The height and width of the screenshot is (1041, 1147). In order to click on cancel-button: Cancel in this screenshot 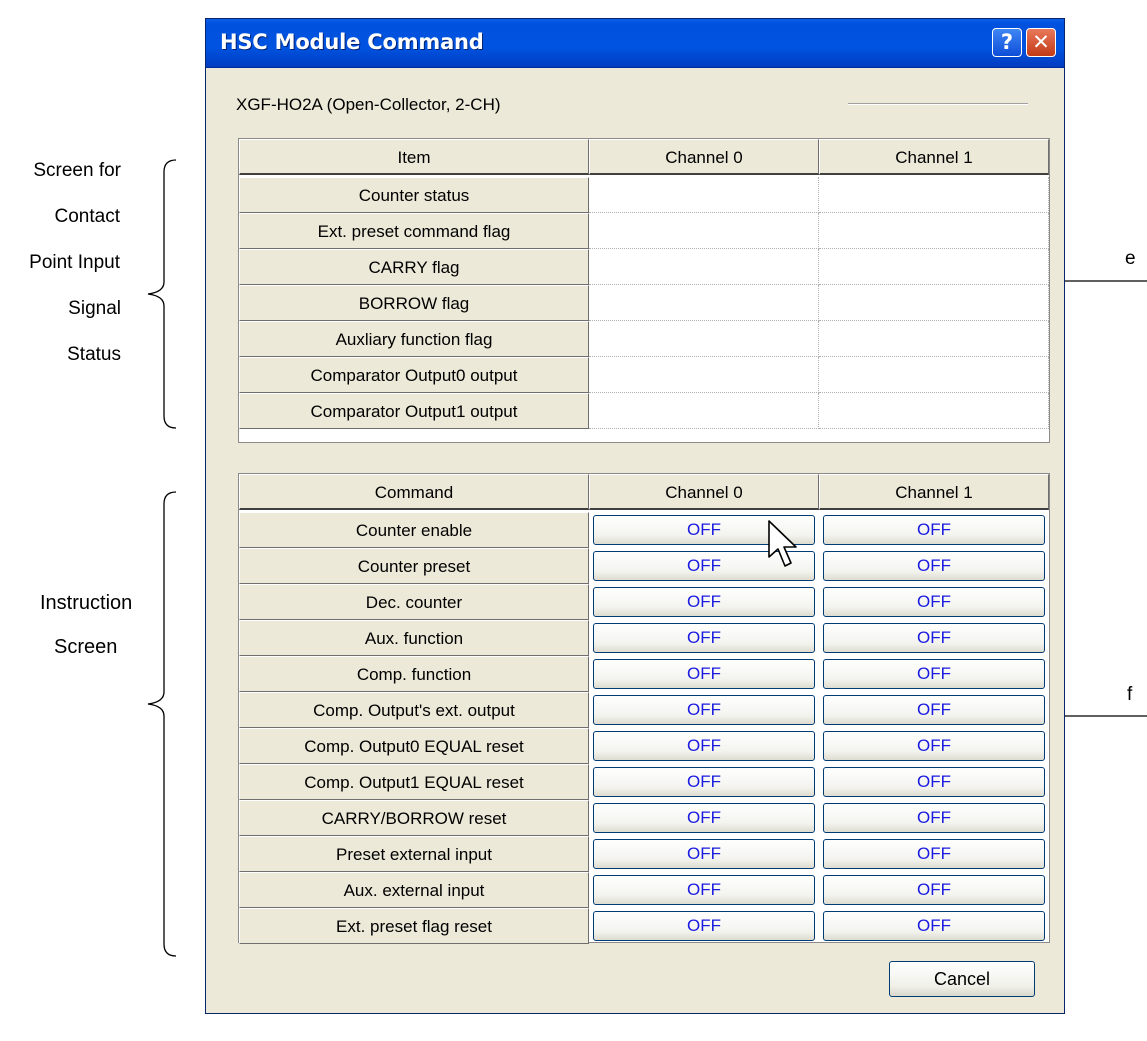, I will do `click(962, 979)`.